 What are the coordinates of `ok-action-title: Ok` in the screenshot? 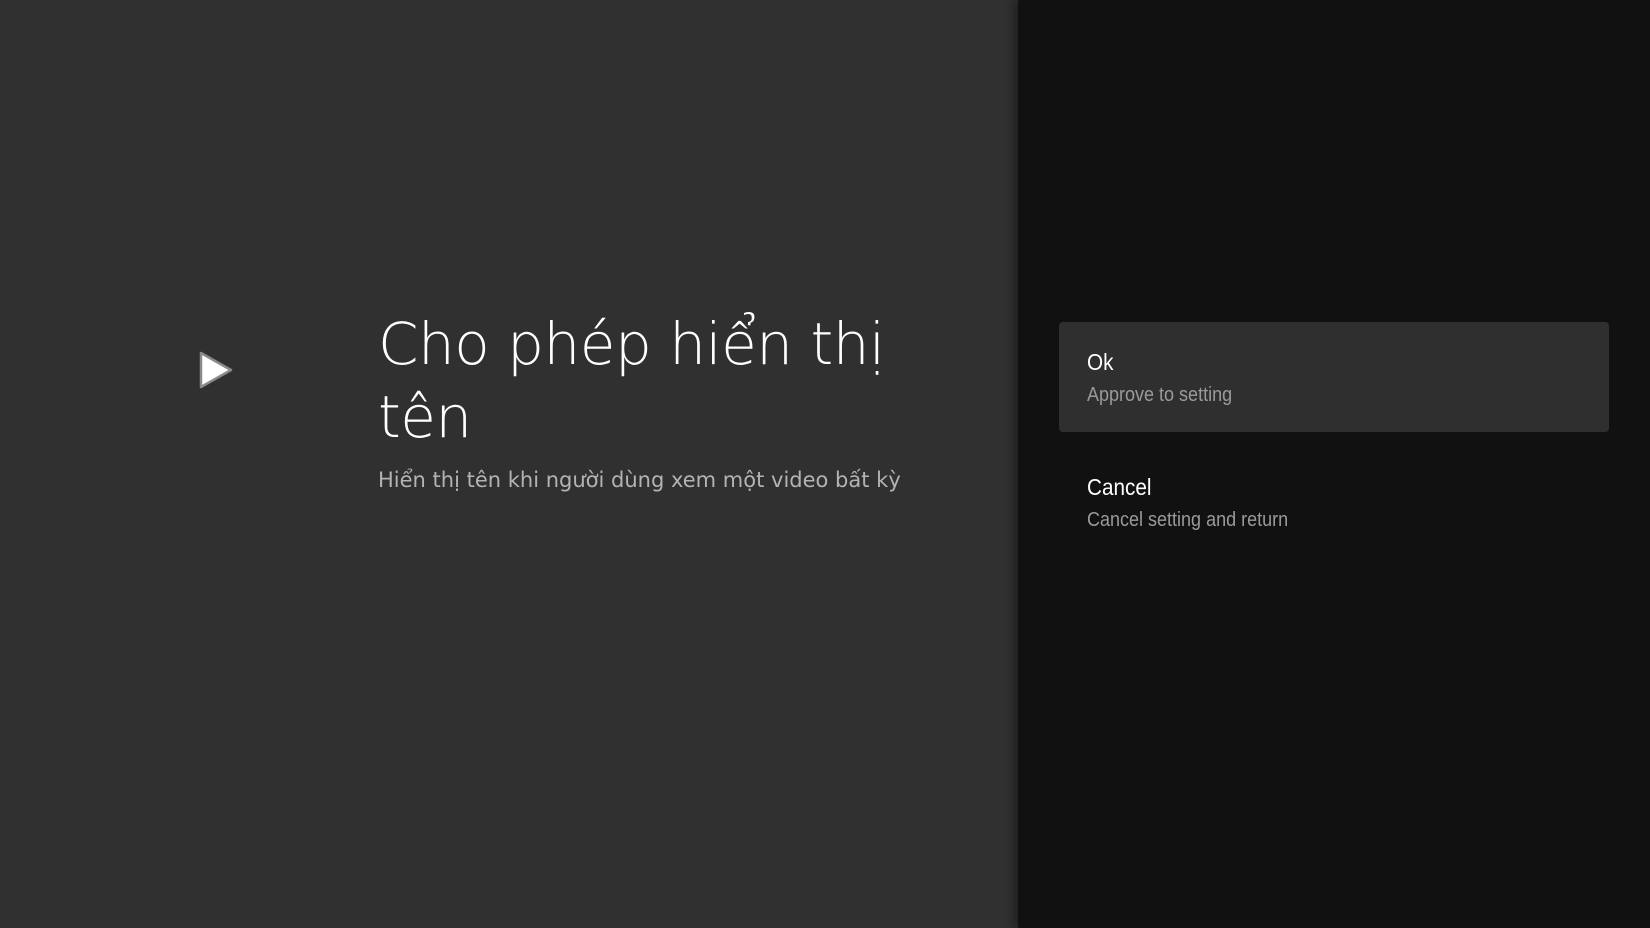 It's located at (1100, 362).